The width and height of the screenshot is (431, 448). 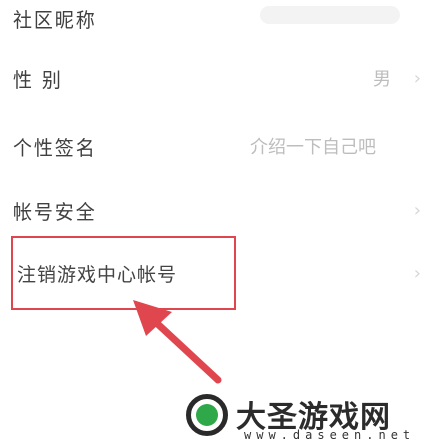 I want to click on red-arrow-annotation, so click(x=177, y=342).